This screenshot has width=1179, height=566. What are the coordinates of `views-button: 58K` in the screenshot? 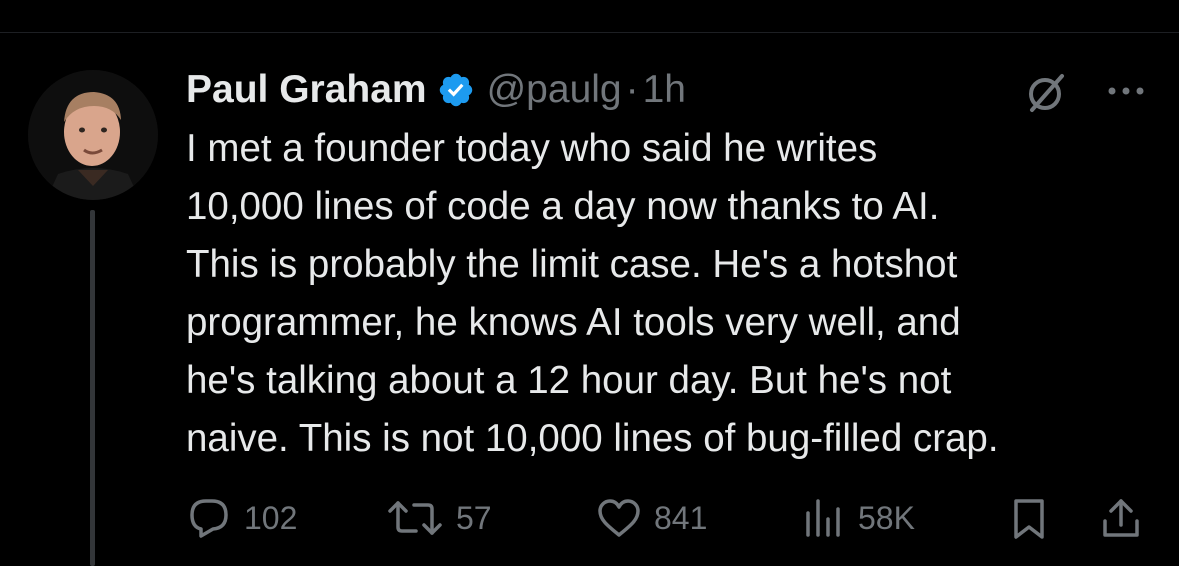 It's located at (857, 518).